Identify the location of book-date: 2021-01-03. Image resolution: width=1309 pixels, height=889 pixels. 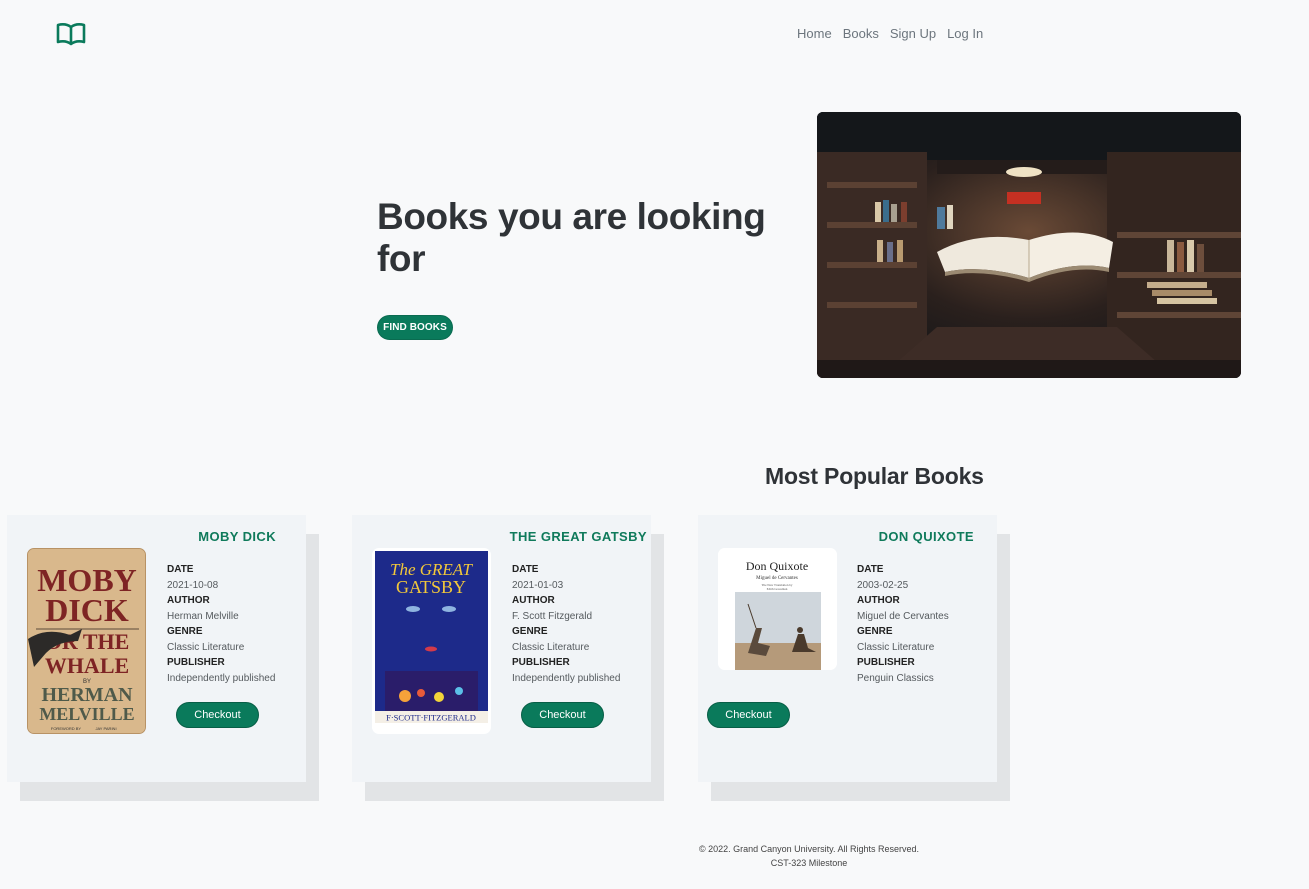
(538, 585).